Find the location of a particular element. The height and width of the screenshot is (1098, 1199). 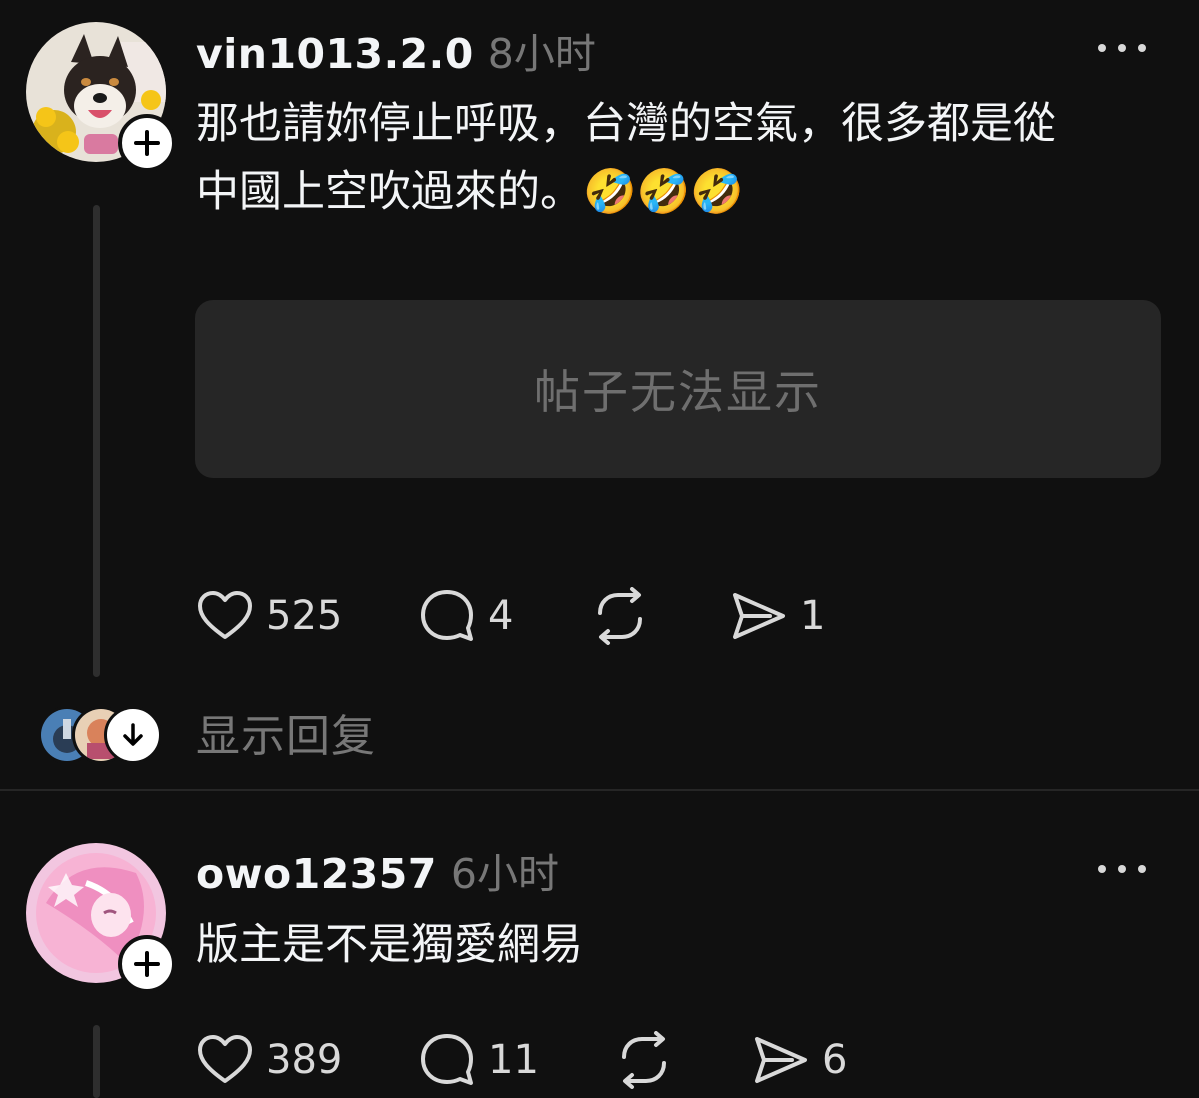

post-time: 8小时 is located at coordinates (541, 54).